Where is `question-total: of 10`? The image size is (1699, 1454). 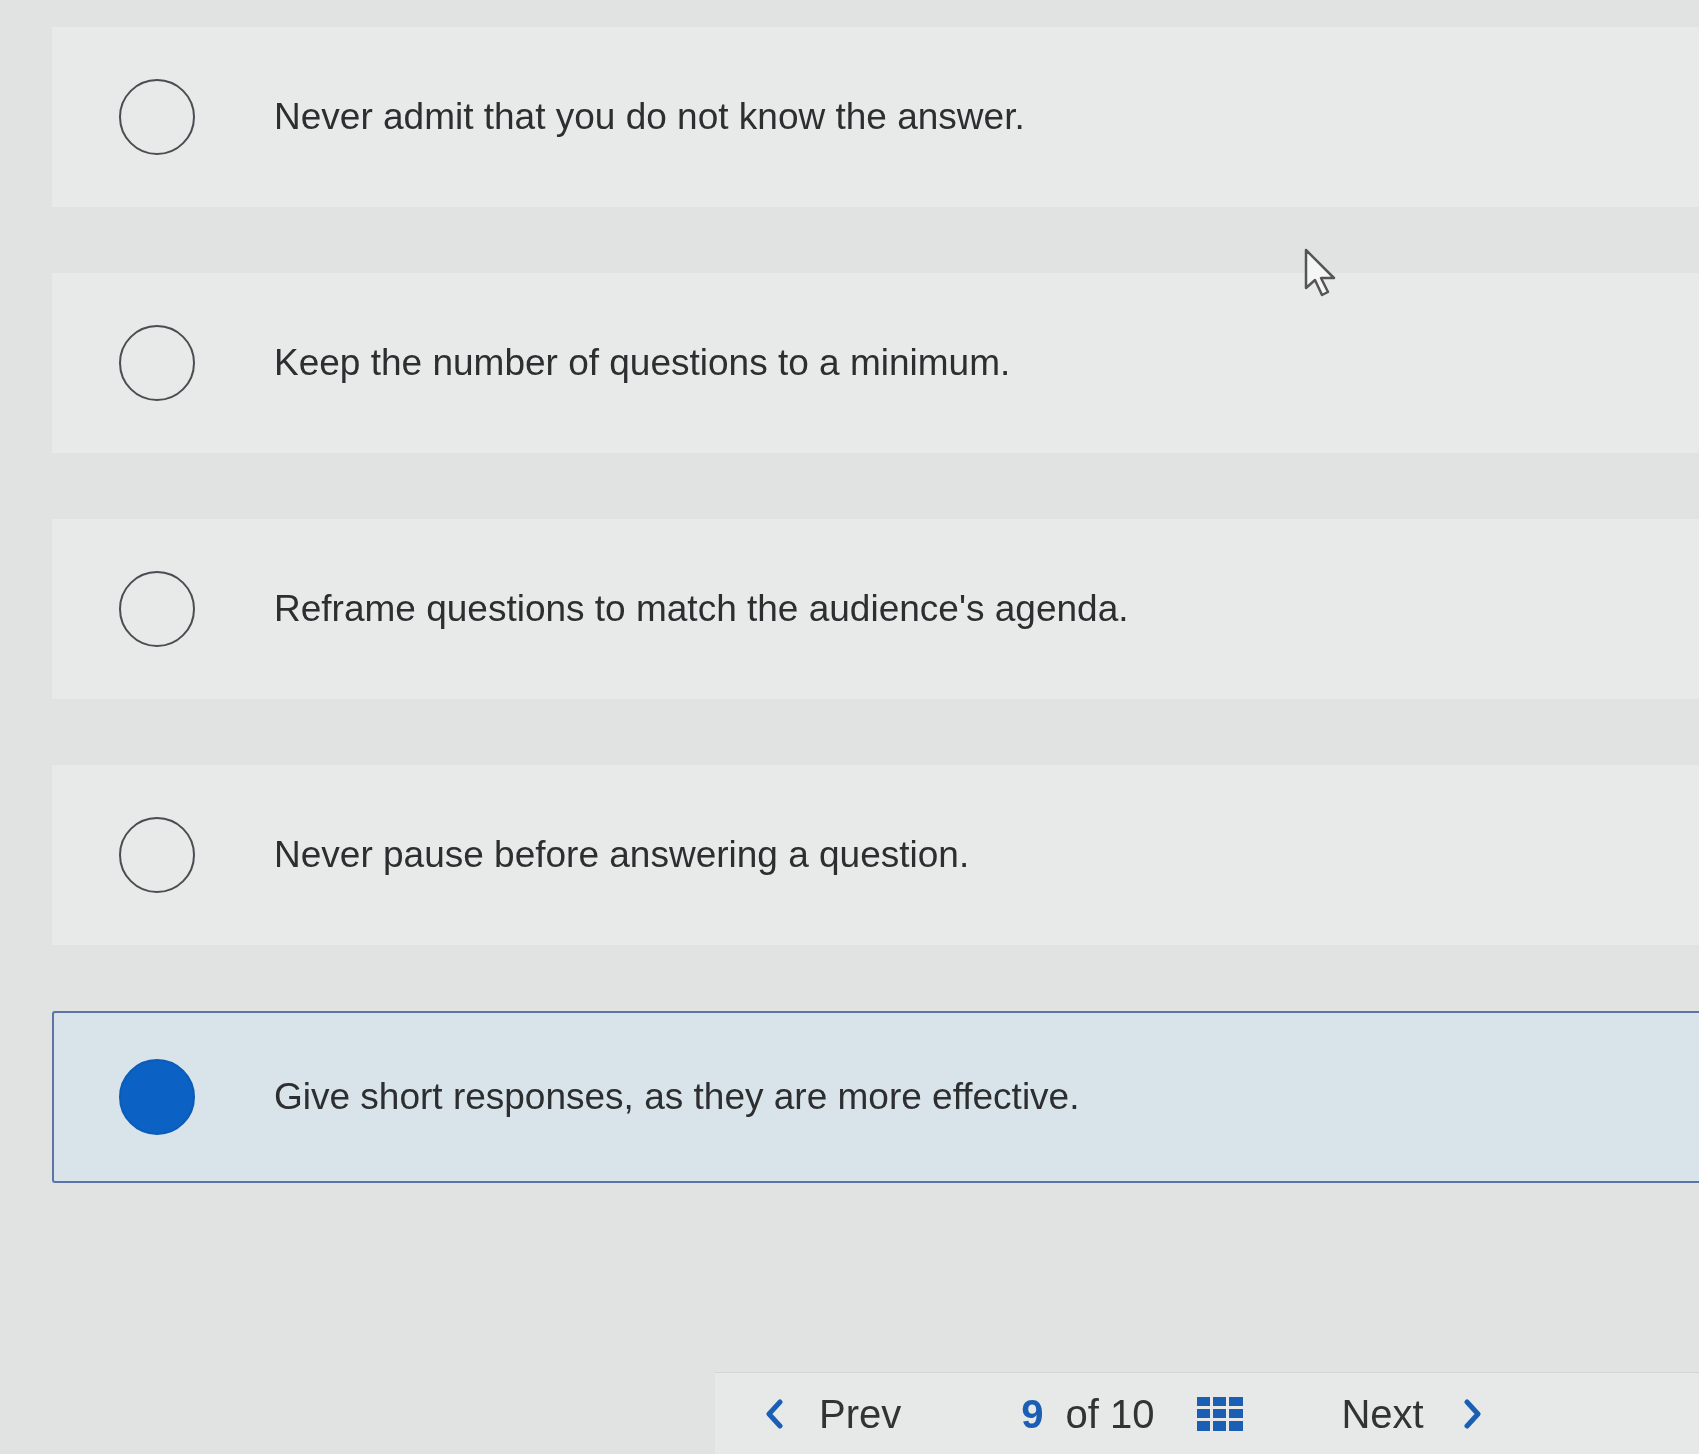 question-total: of 10 is located at coordinates (1110, 1414).